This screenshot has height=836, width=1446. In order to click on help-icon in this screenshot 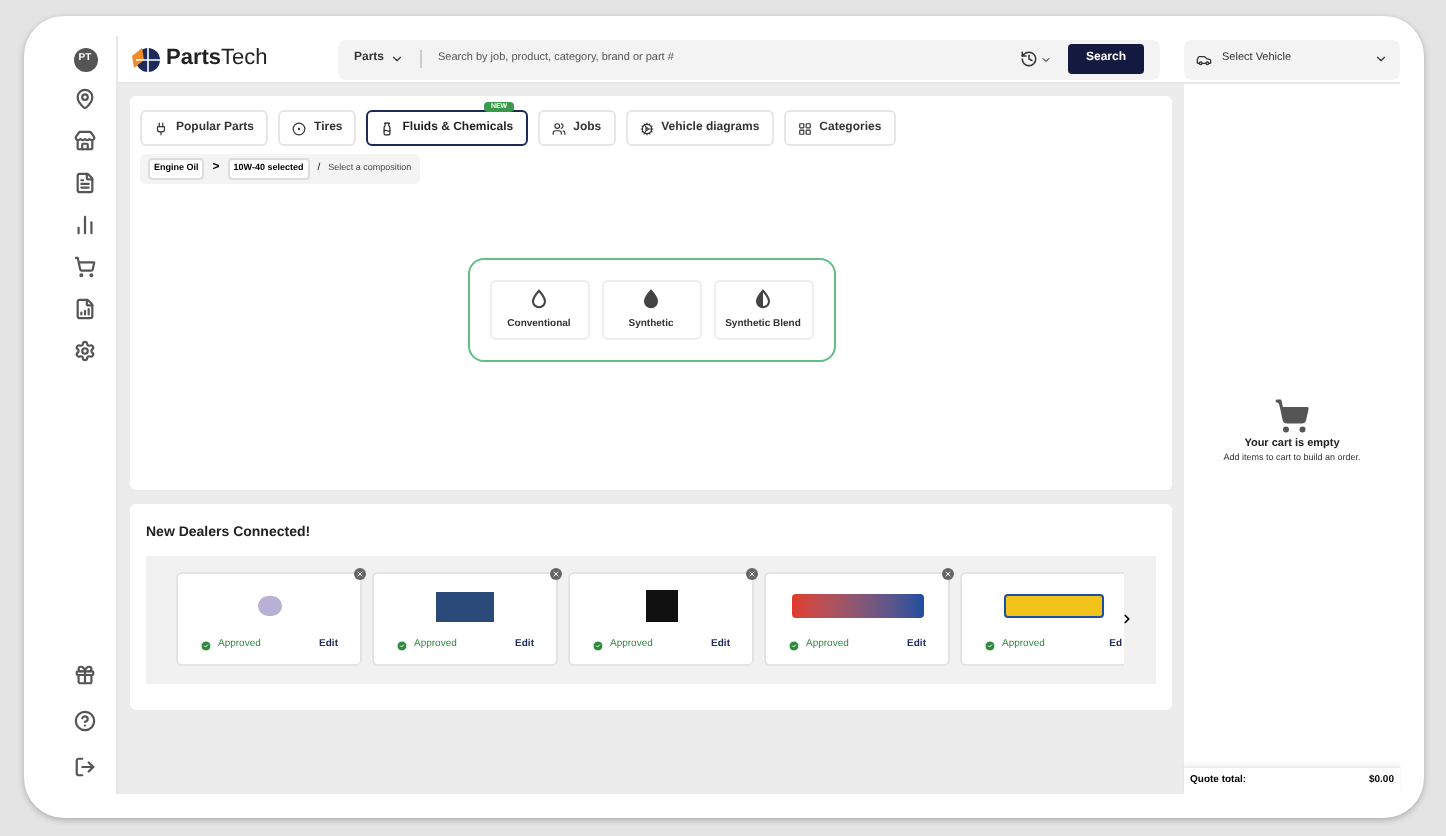, I will do `click(85, 721)`.